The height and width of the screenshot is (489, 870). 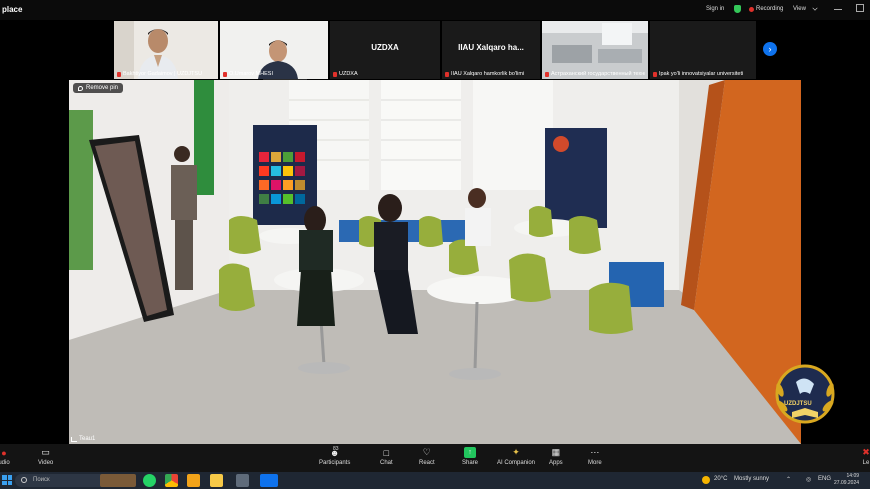 What do you see at coordinates (751, 479) in the screenshot?
I see `weather-desc: Mostly sunny` at bounding box center [751, 479].